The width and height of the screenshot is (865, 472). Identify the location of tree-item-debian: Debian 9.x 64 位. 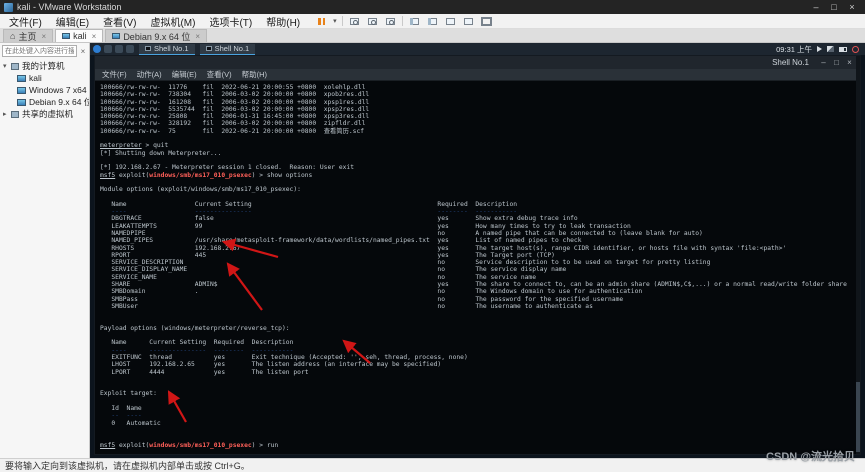
(44, 102).